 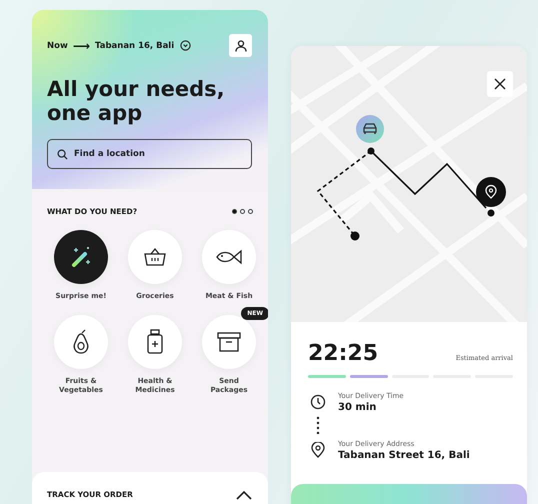 What do you see at coordinates (134, 45) in the screenshot?
I see `location-label: Tabanan 16, Bali` at bounding box center [134, 45].